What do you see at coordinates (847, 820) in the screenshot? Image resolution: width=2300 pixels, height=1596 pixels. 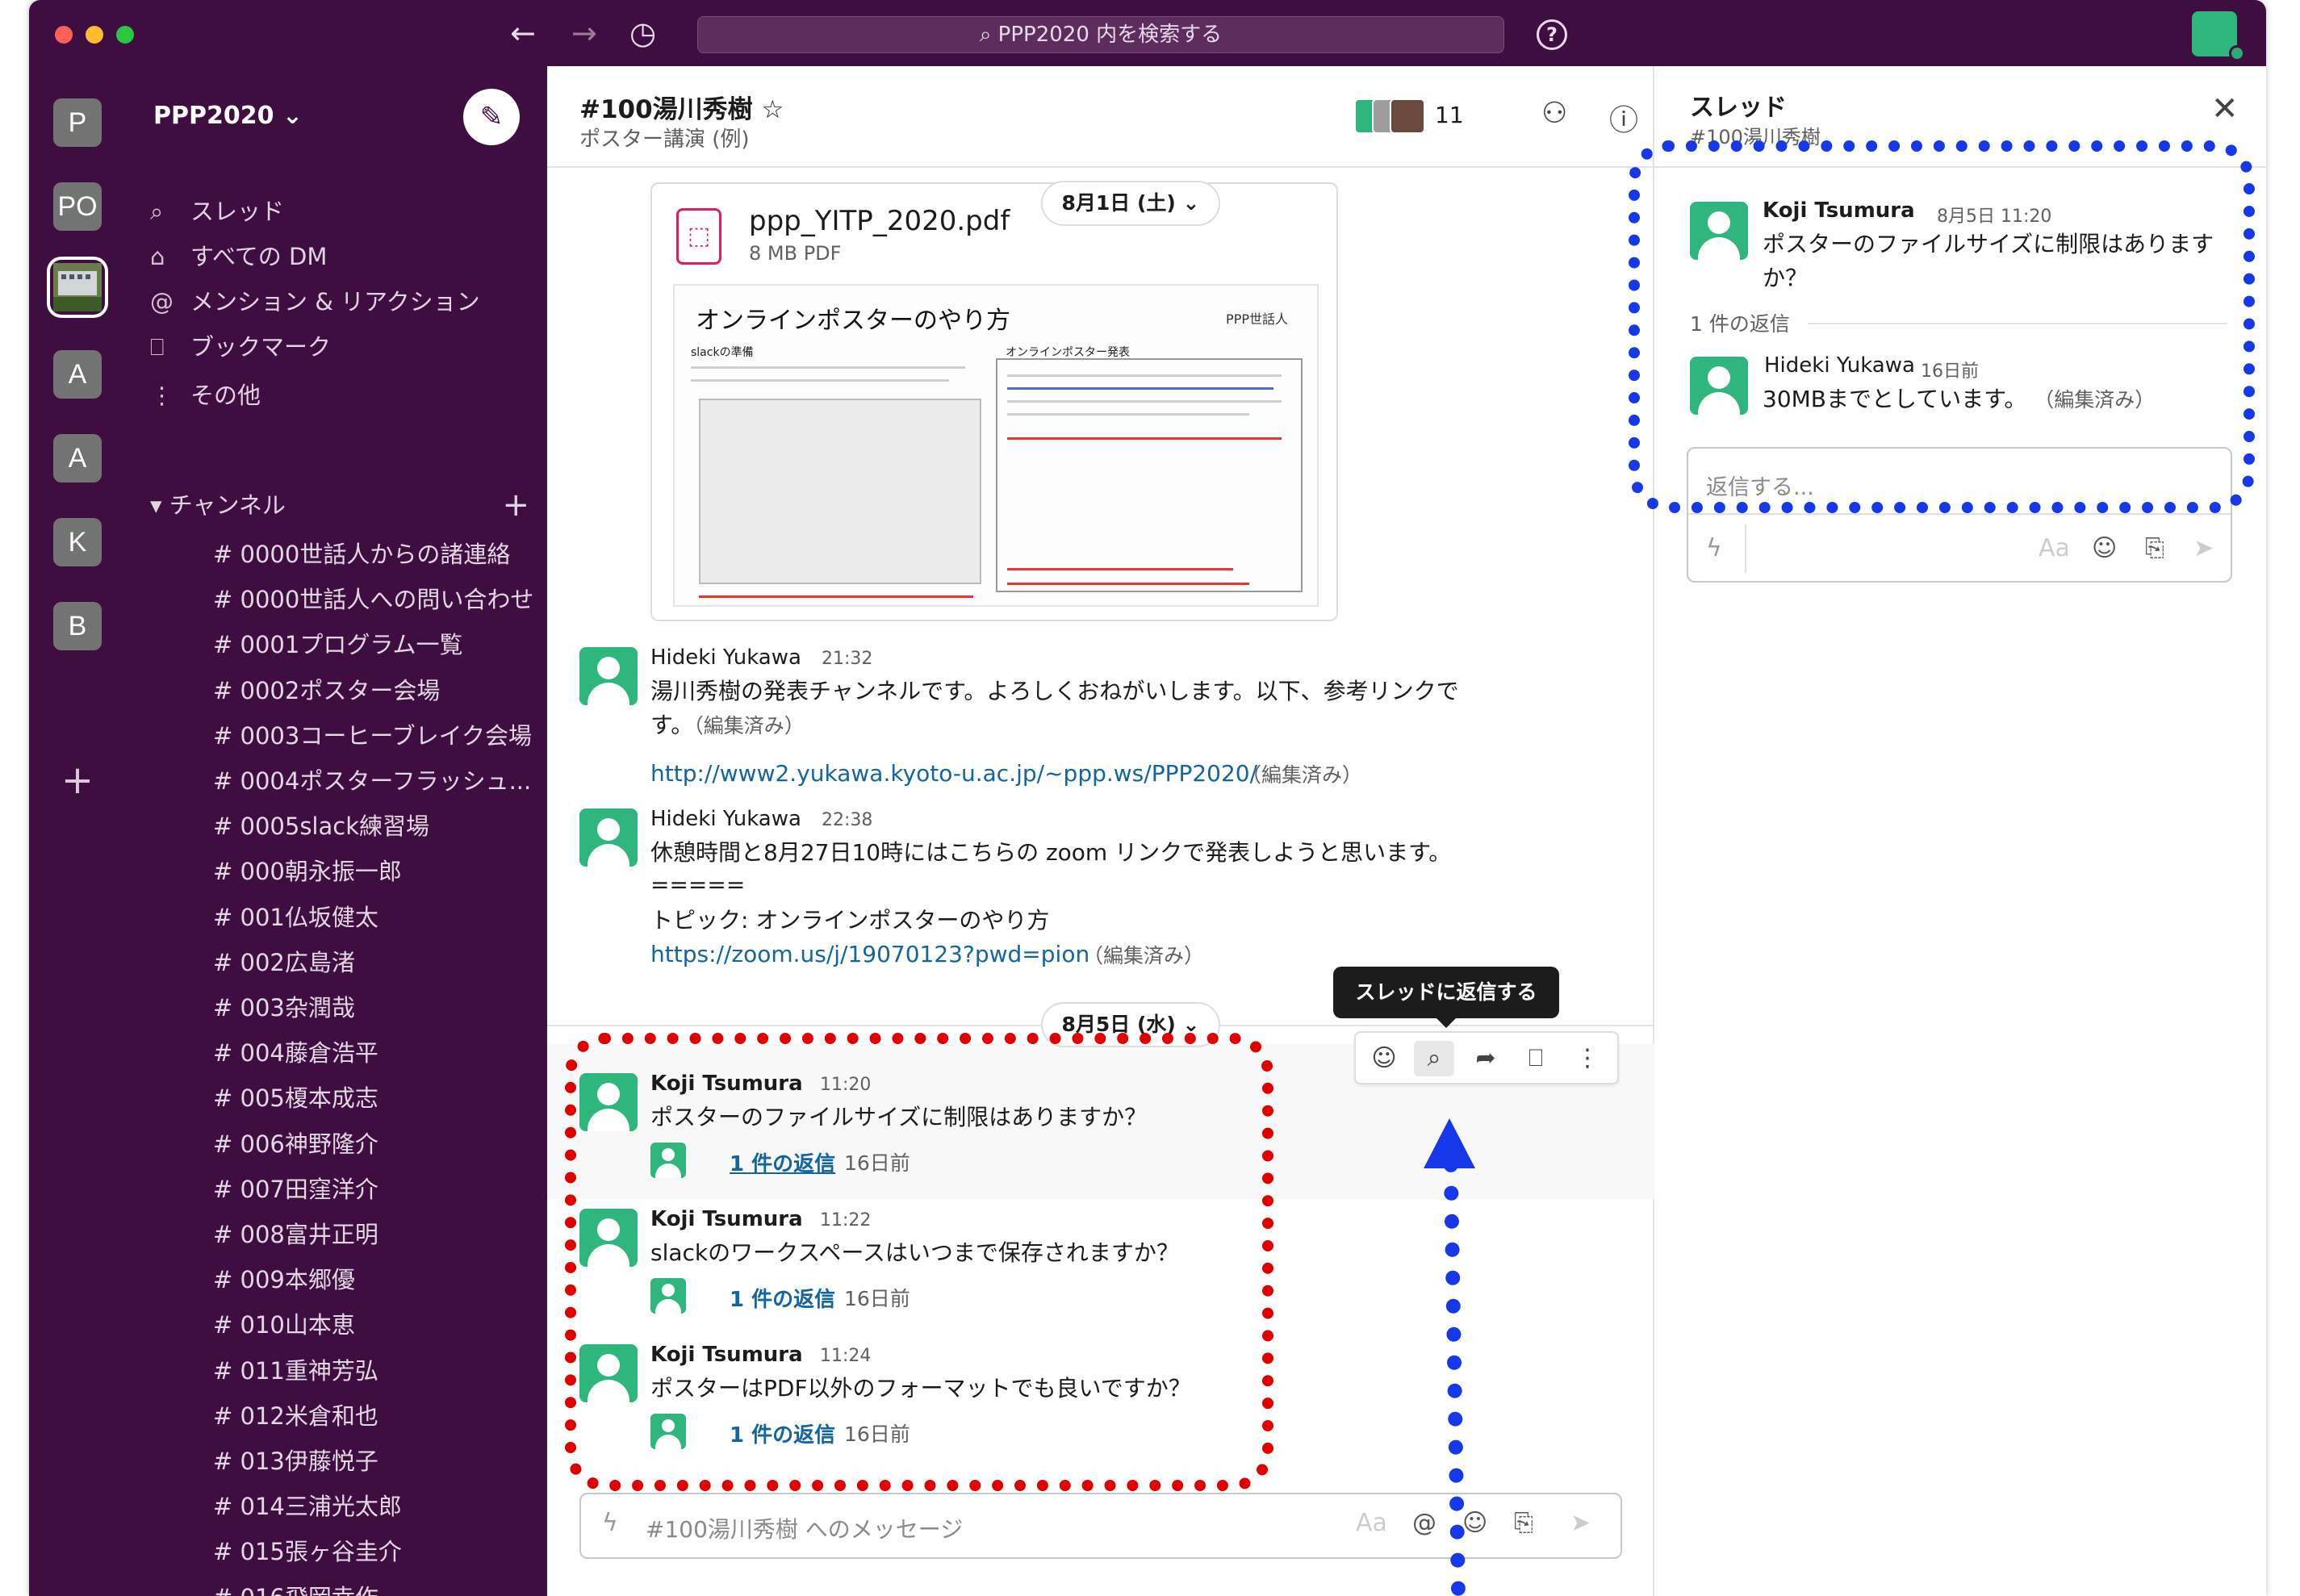 I see `message-time: 22:38` at bounding box center [847, 820].